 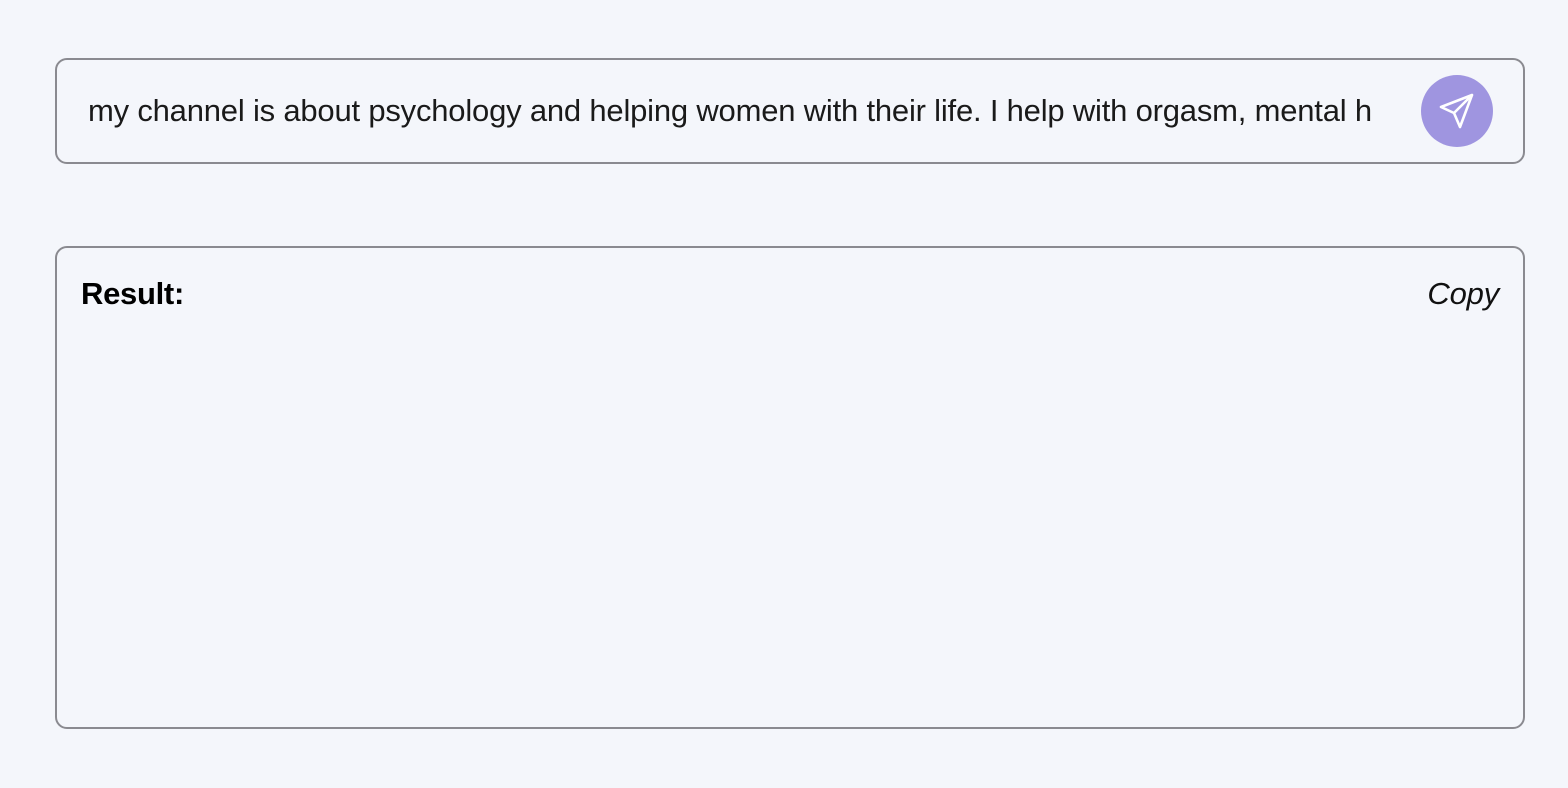 I want to click on send-button, so click(x=1457, y=111).